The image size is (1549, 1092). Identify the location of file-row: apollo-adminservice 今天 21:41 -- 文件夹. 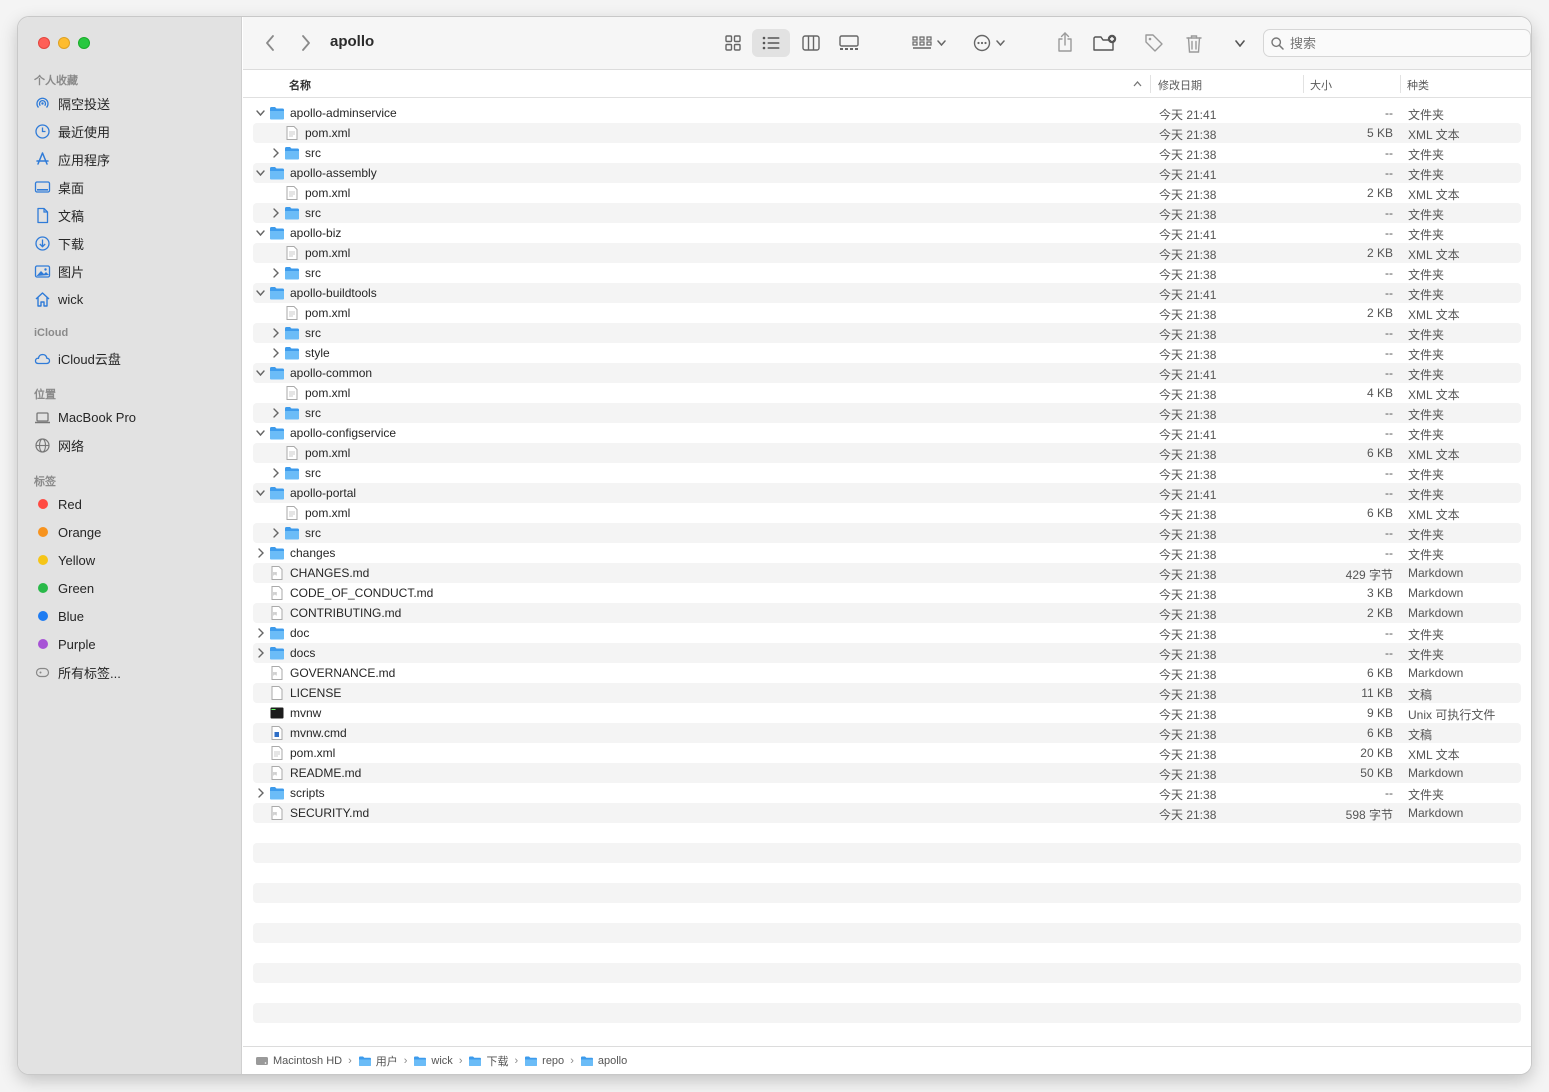
(887, 113).